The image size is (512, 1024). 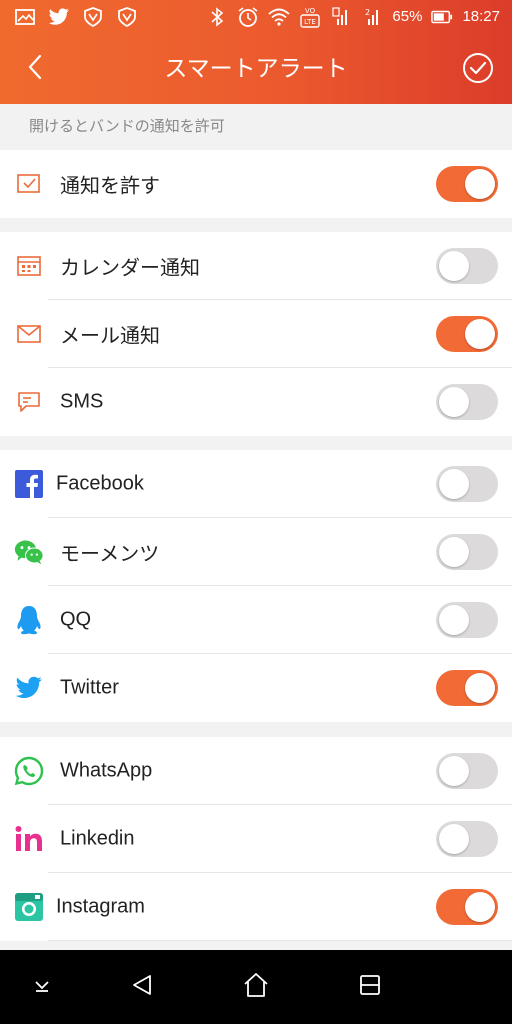 What do you see at coordinates (311, 22) in the screenshot?
I see `svg-text: LTE` at bounding box center [311, 22].